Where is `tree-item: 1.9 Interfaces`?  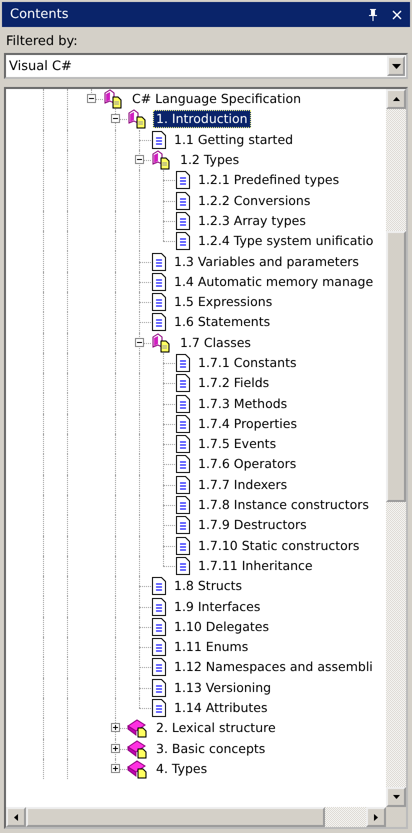 tree-item: 1.9 Interfaces is located at coordinates (217, 607).